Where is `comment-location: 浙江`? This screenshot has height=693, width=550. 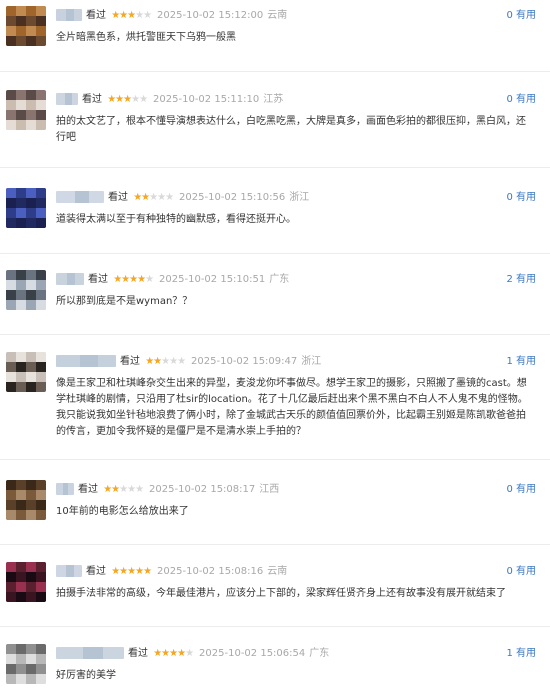 comment-location: 浙江 is located at coordinates (299, 197).